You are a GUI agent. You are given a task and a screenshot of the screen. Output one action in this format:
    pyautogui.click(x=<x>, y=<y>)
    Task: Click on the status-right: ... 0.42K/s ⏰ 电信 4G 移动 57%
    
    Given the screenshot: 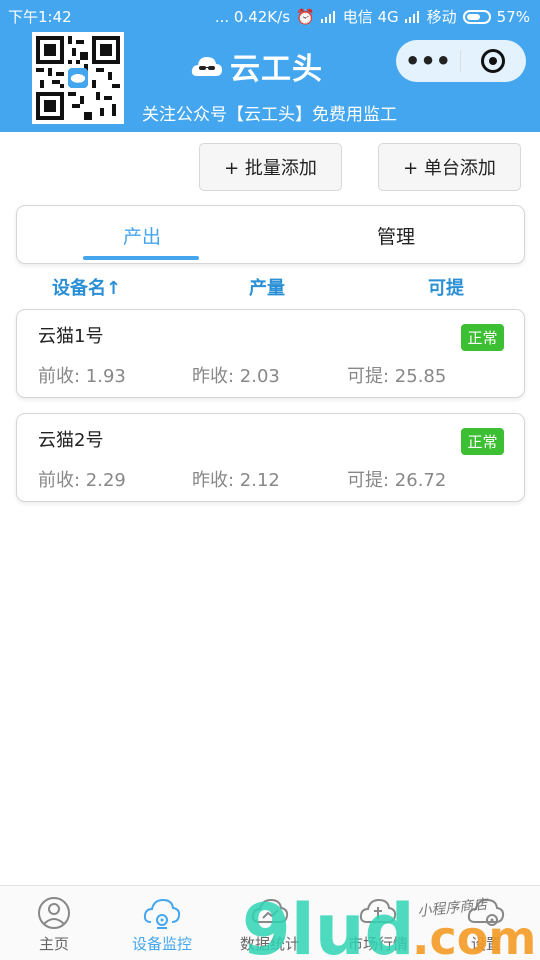 What is the action you would take?
    pyautogui.click(x=372, y=16)
    